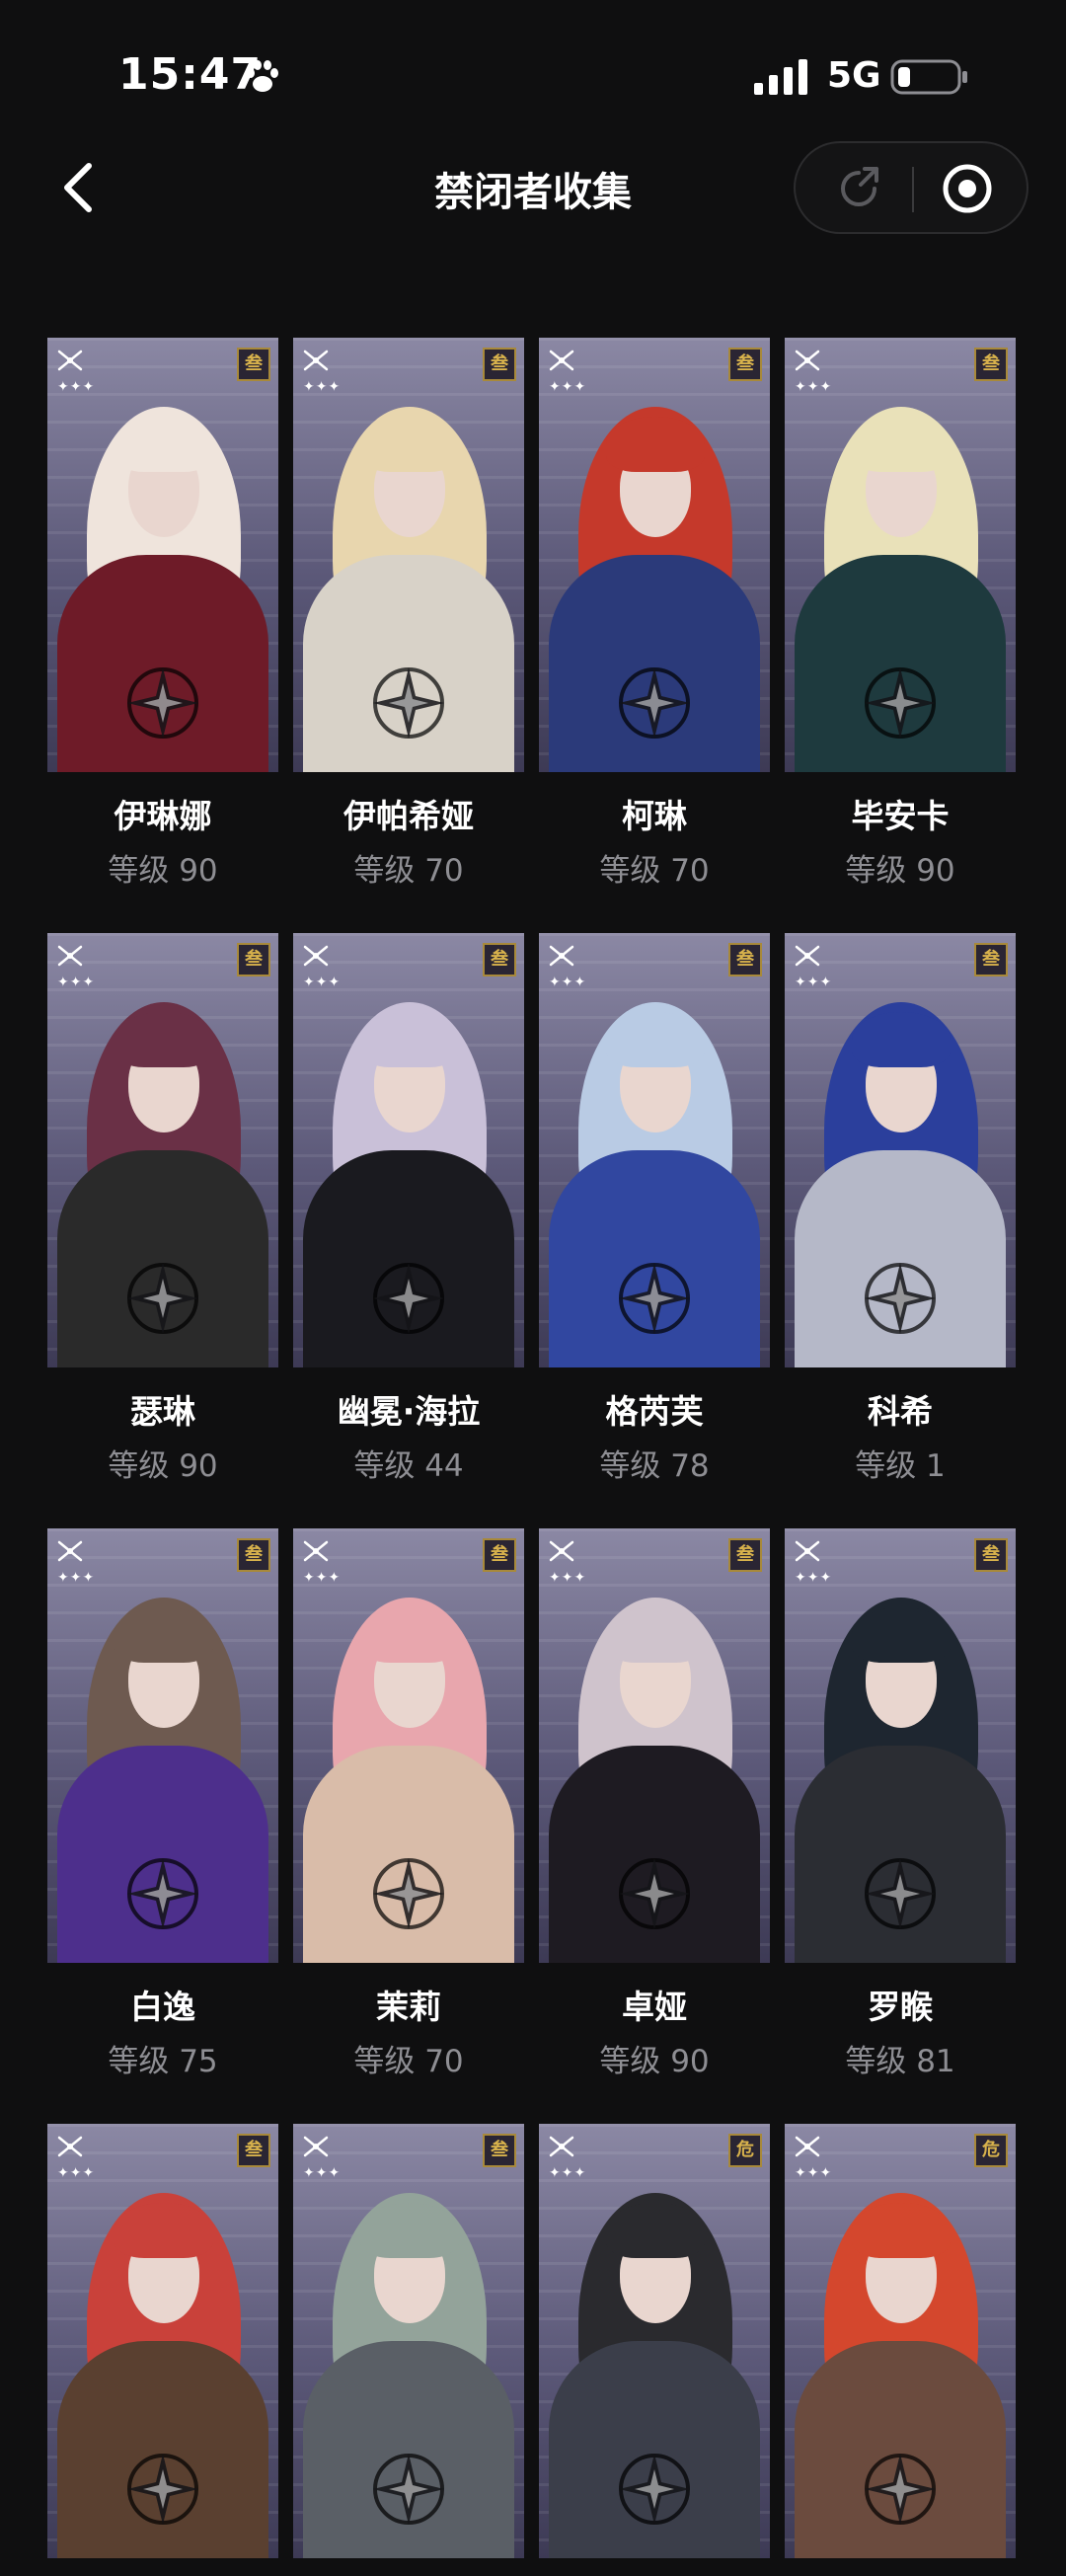 Image resolution: width=1066 pixels, height=2576 pixels. I want to click on character-name: 罗睺, so click(900, 2007).